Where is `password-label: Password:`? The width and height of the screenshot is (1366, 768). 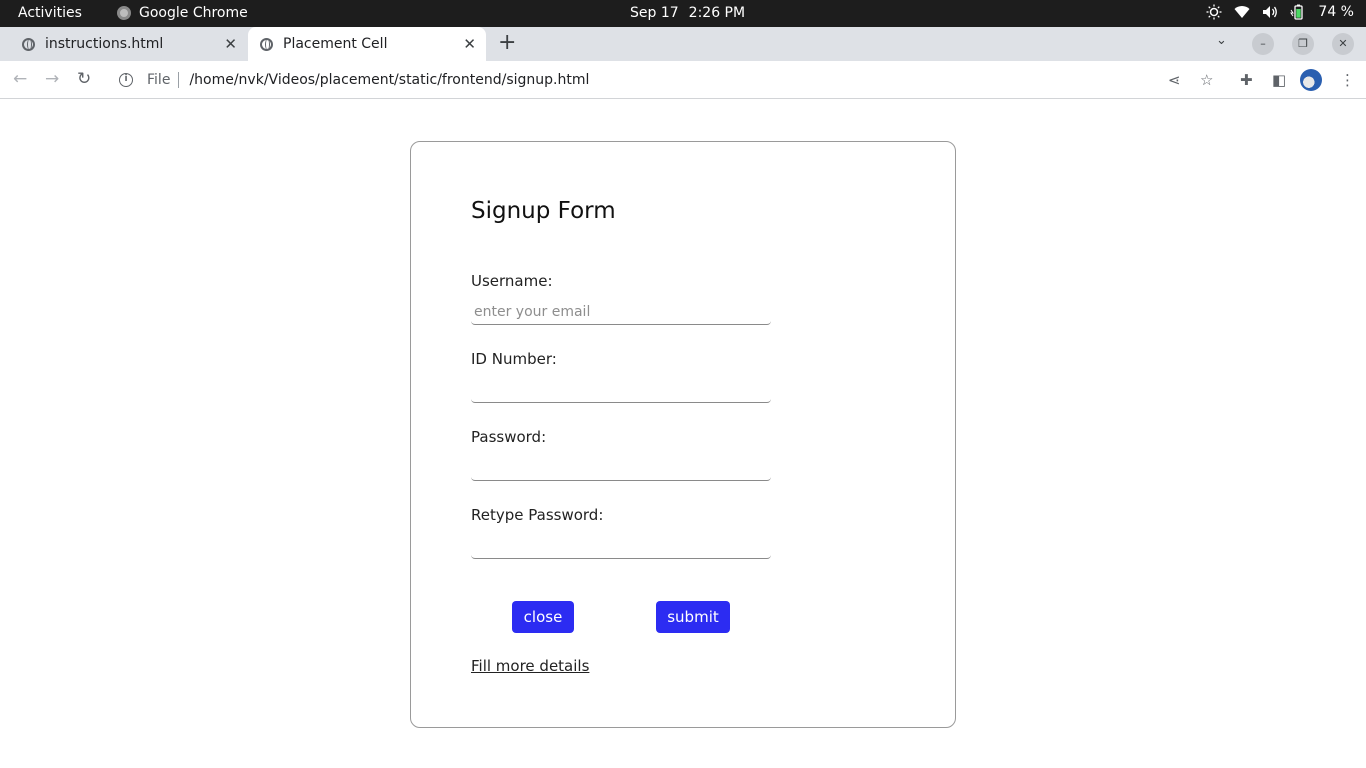
password-label: Password: is located at coordinates (509, 437).